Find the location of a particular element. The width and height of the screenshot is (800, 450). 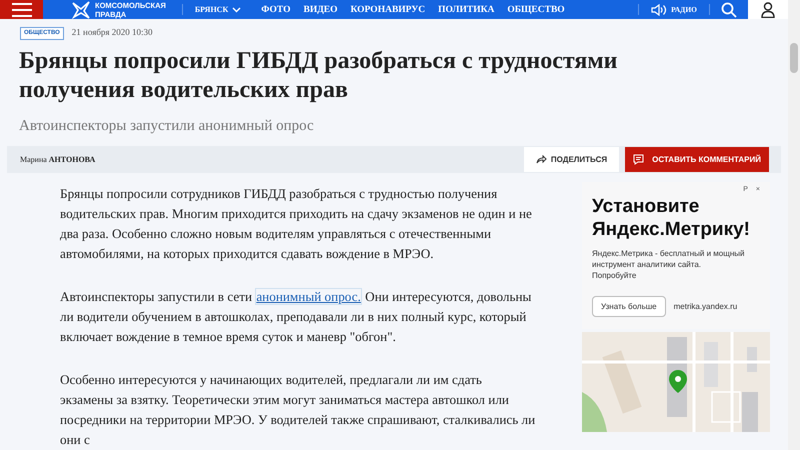

author-name: Марина АНТОНОВА is located at coordinates (58, 160).